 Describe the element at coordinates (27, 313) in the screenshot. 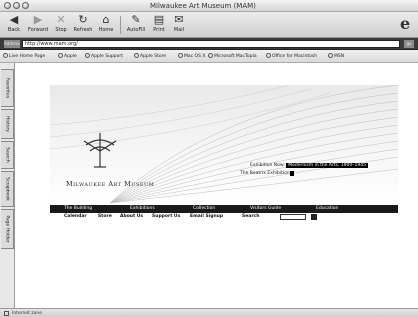

I see `status-text: Internet zone` at that location.